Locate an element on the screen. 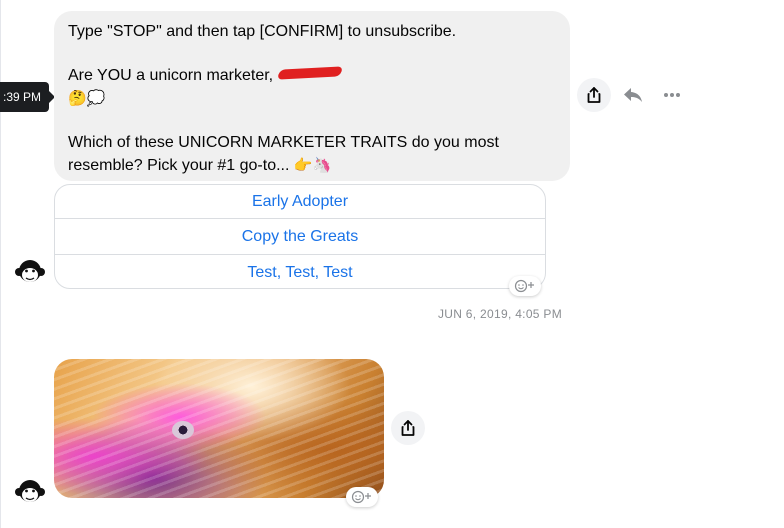 This screenshot has height=528, width=784. redacted-name is located at coordinates (310, 73).